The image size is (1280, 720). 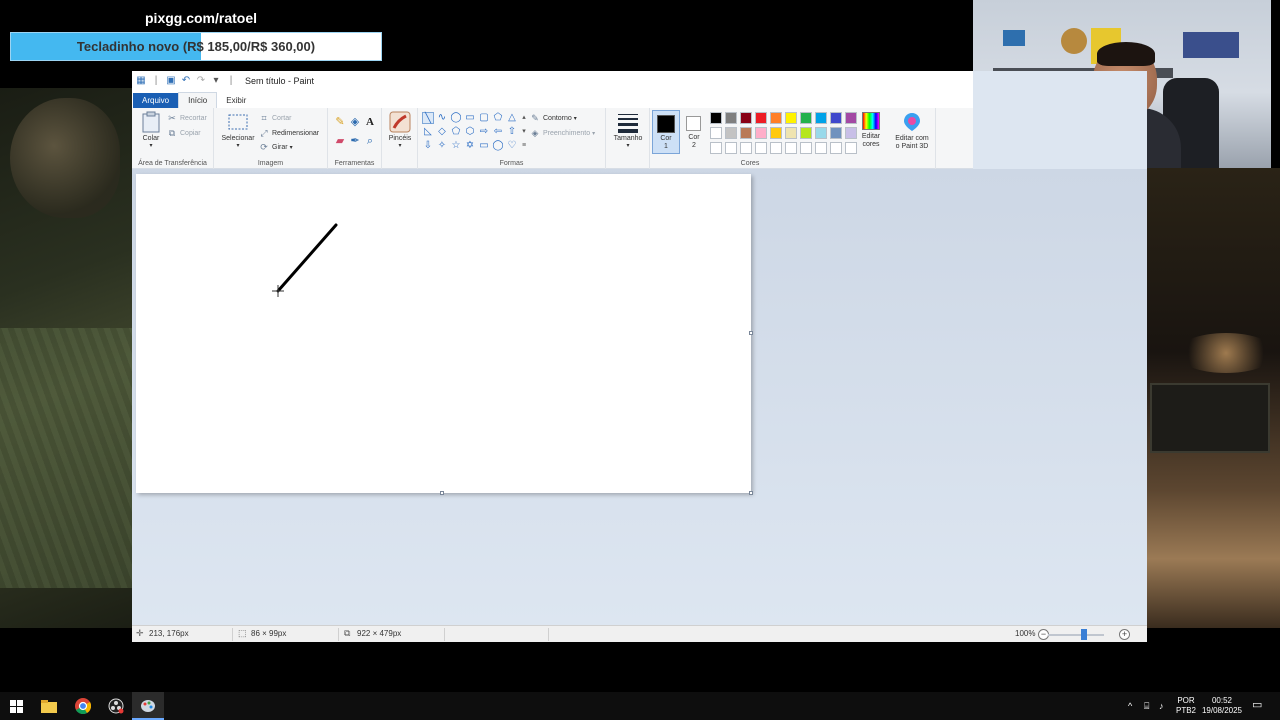 I want to click on language-indicator: POR PTB2, so click(x=1186, y=706).